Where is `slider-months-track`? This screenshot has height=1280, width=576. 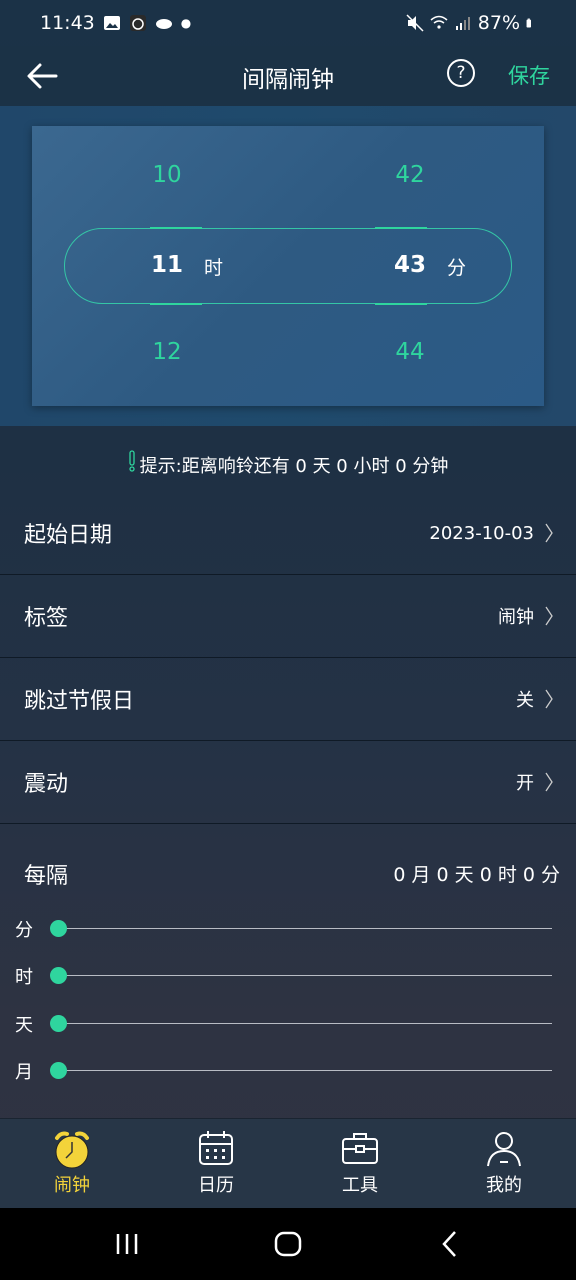
slider-months-track is located at coordinates (305, 1070).